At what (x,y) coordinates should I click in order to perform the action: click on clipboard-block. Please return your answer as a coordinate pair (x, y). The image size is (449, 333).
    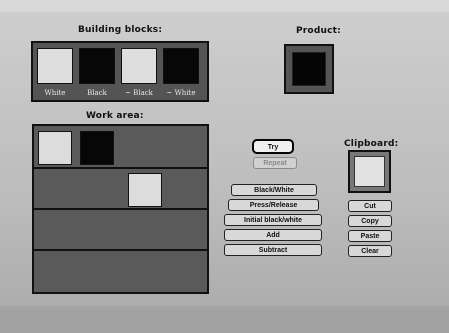
    Looking at the image, I should click on (369, 171).